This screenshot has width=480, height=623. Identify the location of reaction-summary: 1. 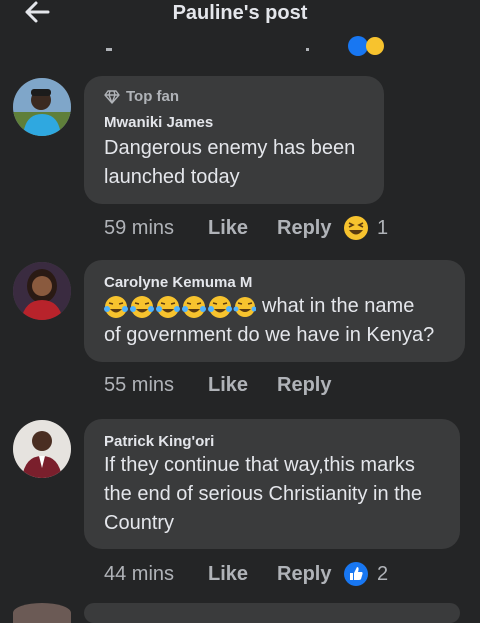
(365, 228).